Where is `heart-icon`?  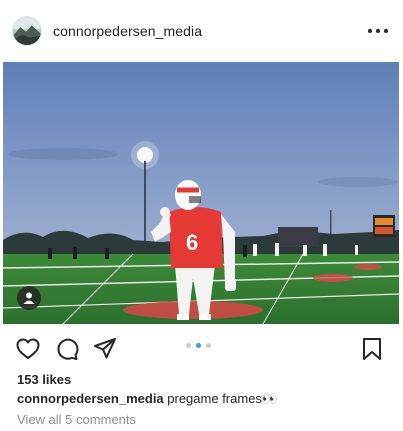
heart-icon is located at coordinates (28, 349).